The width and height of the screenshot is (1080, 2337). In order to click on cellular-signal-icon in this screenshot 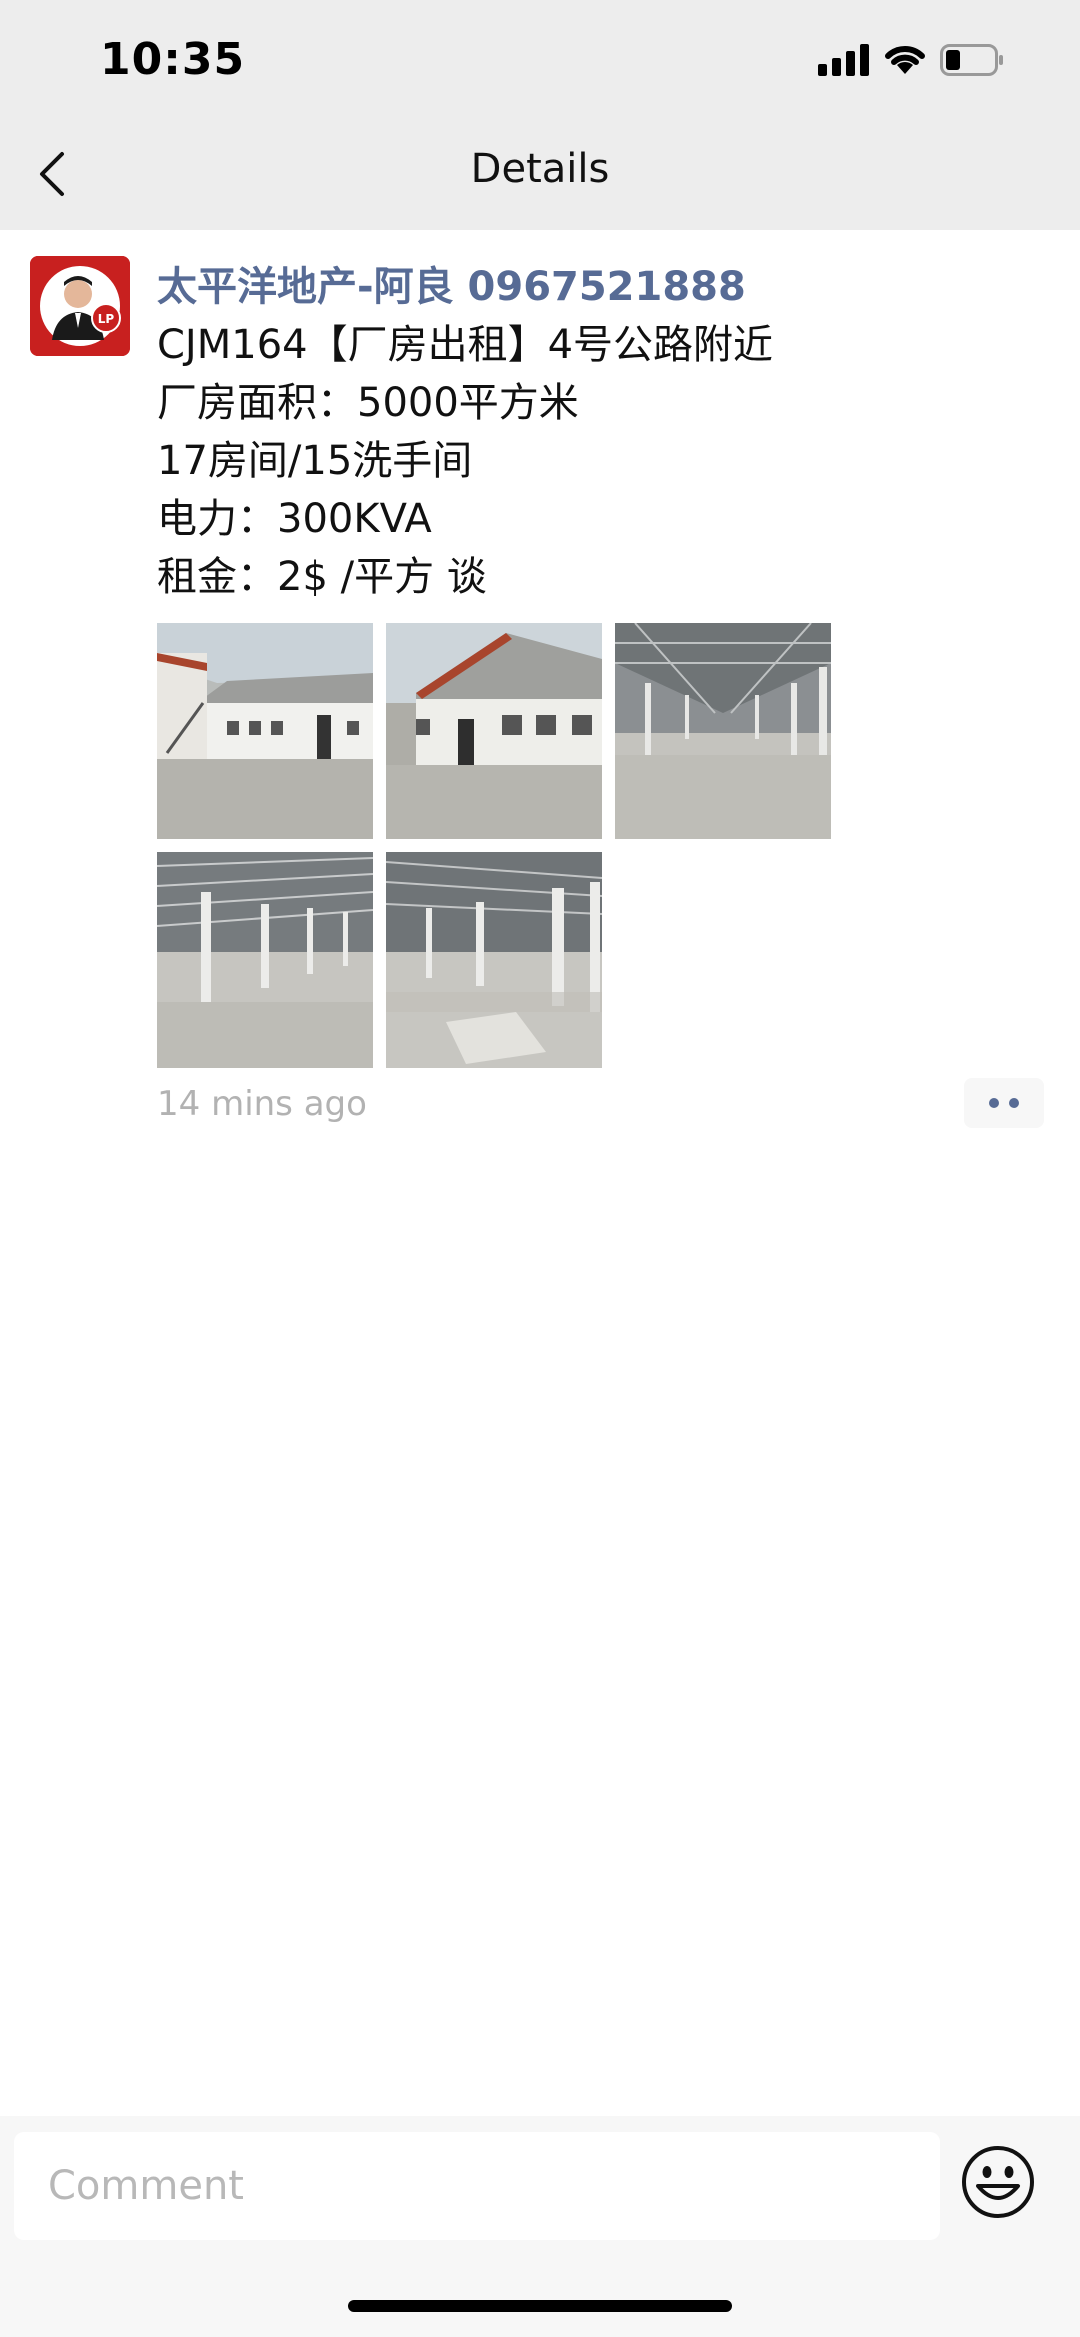, I will do `click(844, 60)`.